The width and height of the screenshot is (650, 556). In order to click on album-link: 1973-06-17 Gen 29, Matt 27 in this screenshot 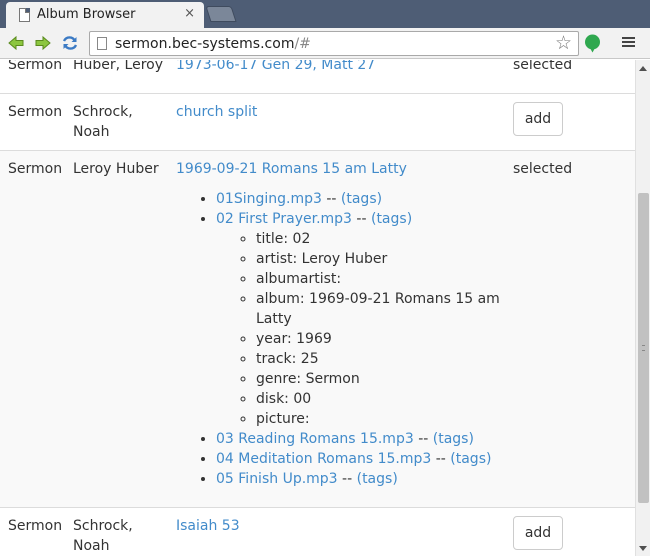, I will do `click(275, 67)`.